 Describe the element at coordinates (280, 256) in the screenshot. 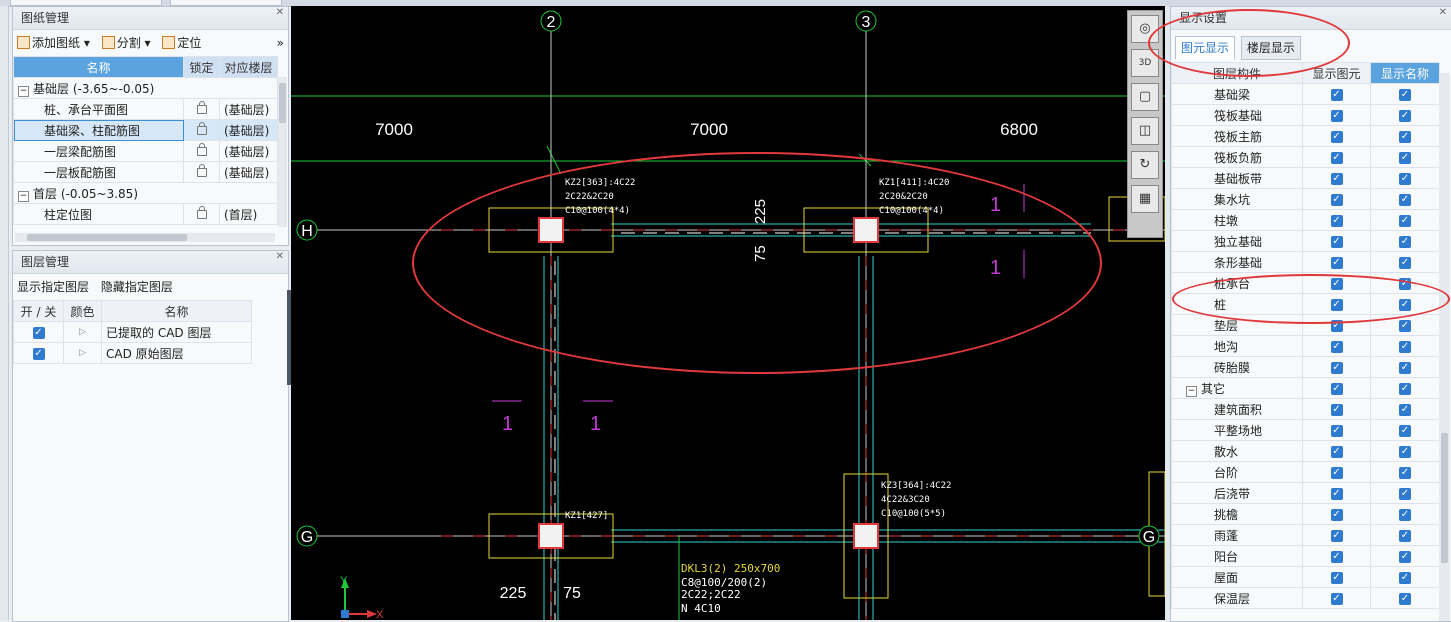

I see `close-icon: ✕` at that location.